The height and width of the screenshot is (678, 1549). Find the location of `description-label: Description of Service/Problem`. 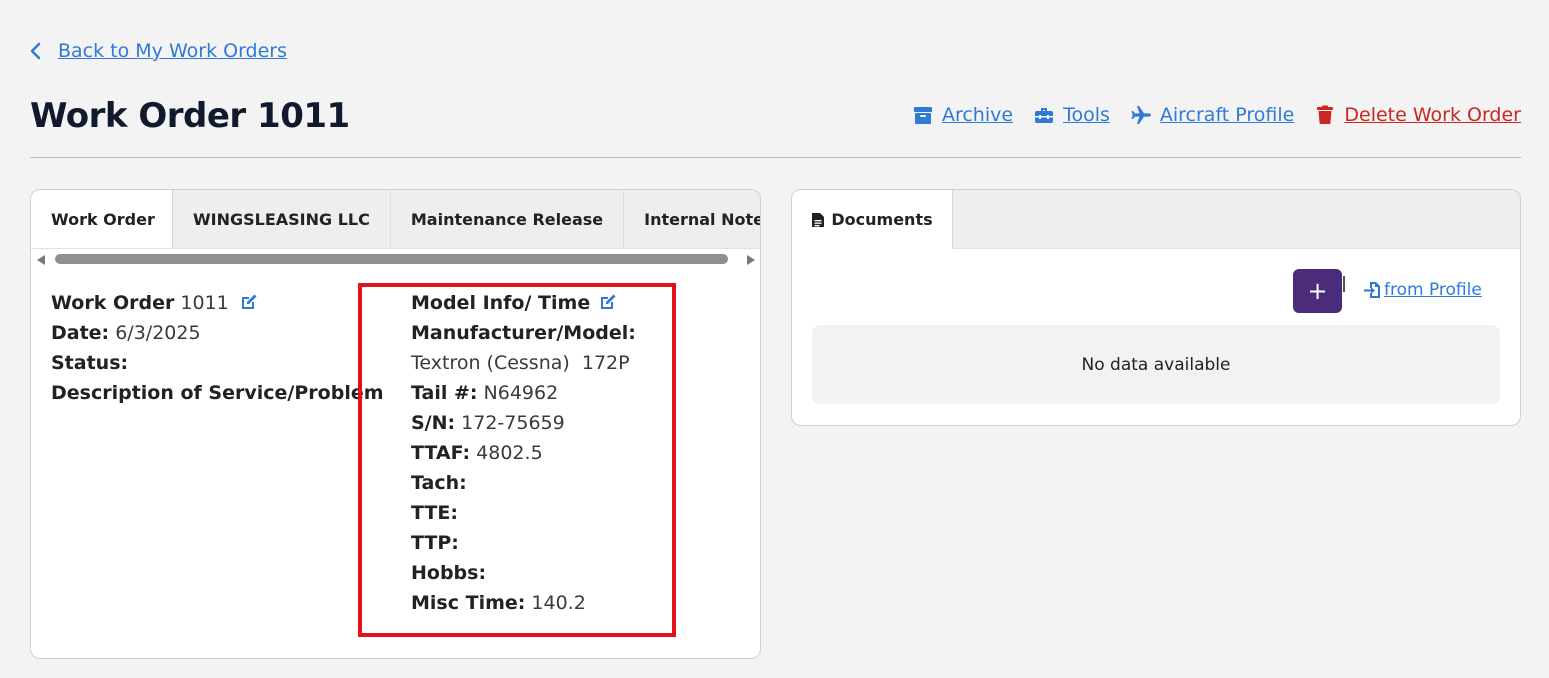

description-label: Description of Service/Problem is located at coordinates (217, 393).